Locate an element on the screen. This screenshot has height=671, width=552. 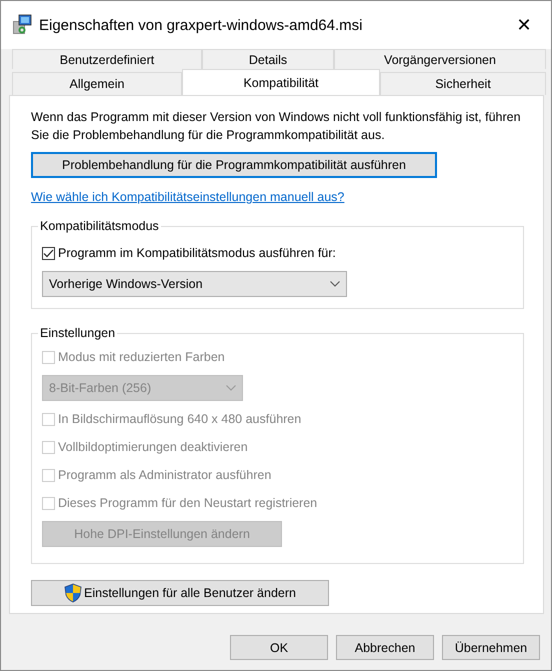
group-title: Kompatibilitätsmodus is located at coordinates (99, 226).